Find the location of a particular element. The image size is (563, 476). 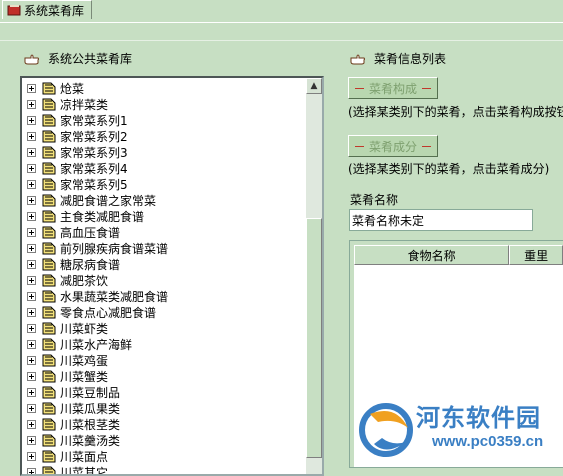

dish-composition-button: 菜肴构成 is located at coordinates (393, 88).